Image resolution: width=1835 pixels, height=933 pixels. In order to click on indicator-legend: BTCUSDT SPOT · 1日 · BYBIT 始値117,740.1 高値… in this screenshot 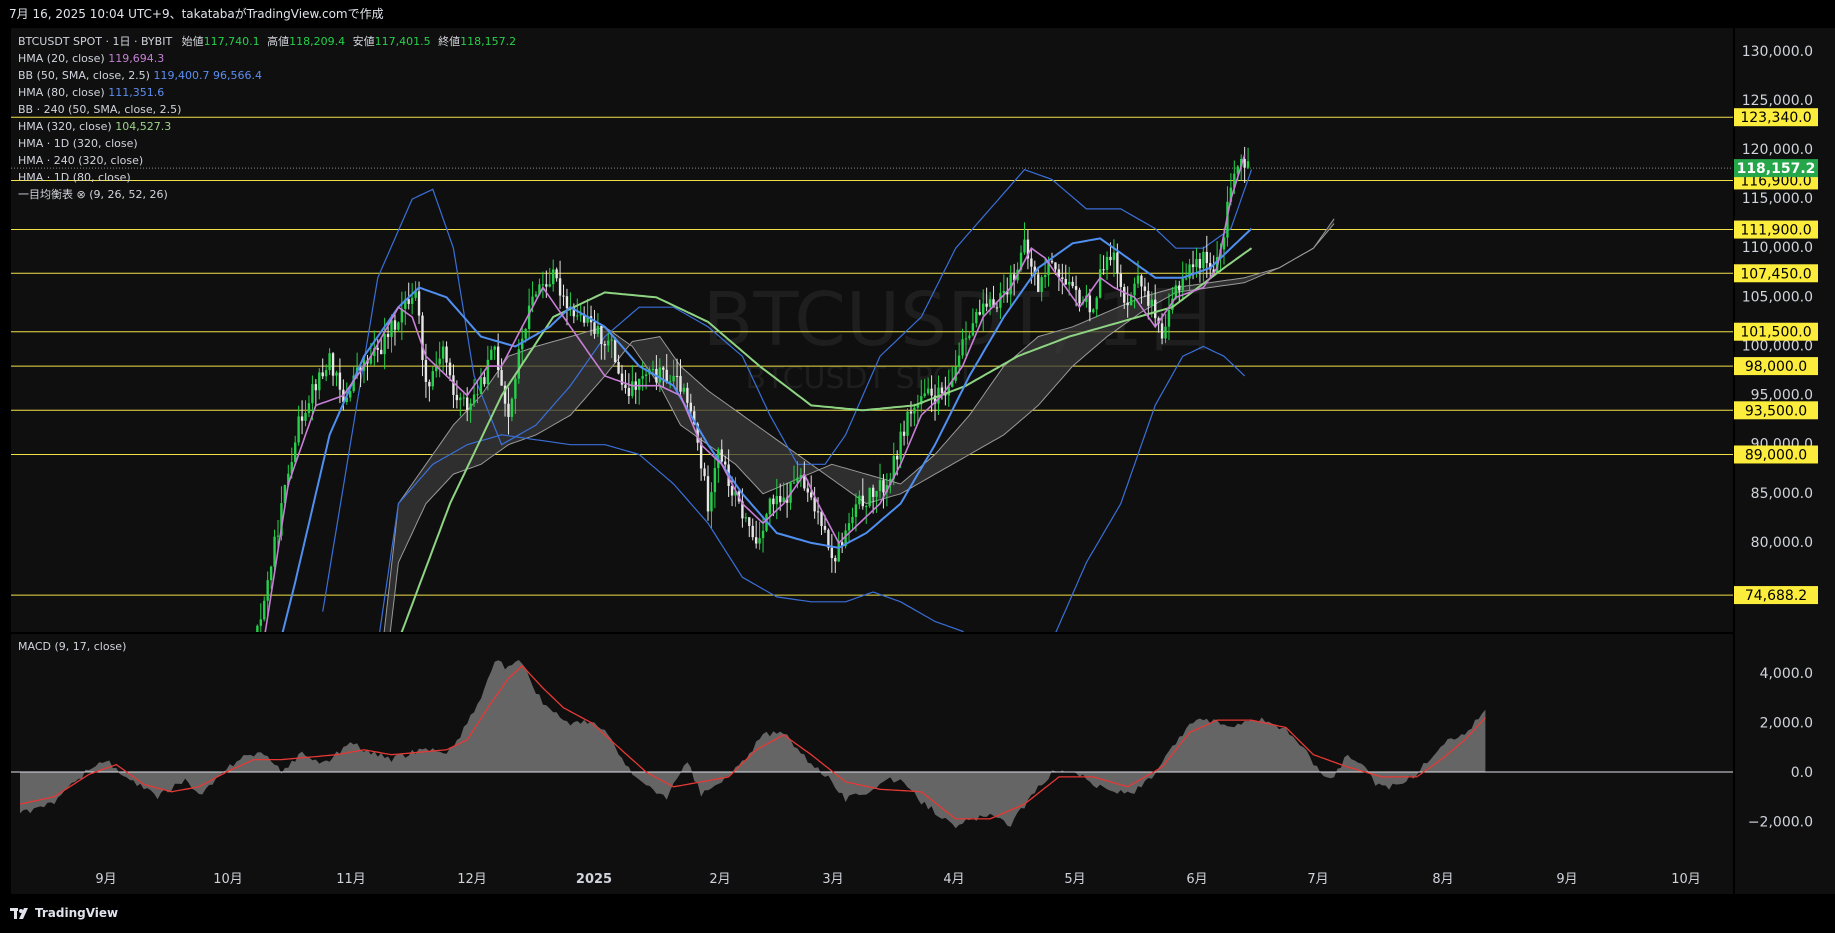, I will do `click(267, 118)`.